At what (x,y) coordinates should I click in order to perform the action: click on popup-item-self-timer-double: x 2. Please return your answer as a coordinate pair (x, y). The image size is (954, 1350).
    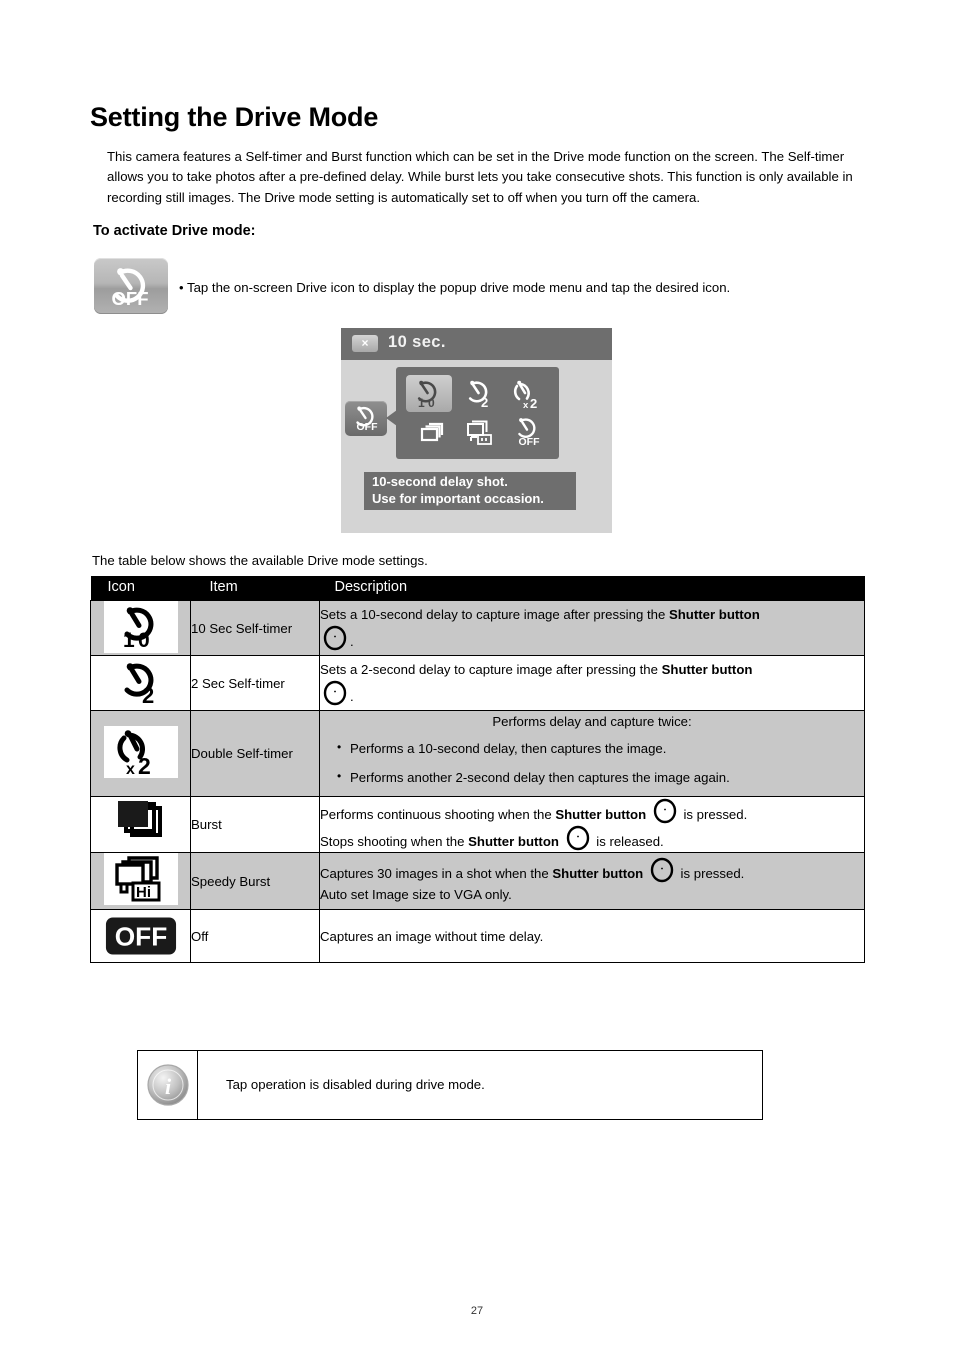
    Looking at the image, I should click on (529, 393).